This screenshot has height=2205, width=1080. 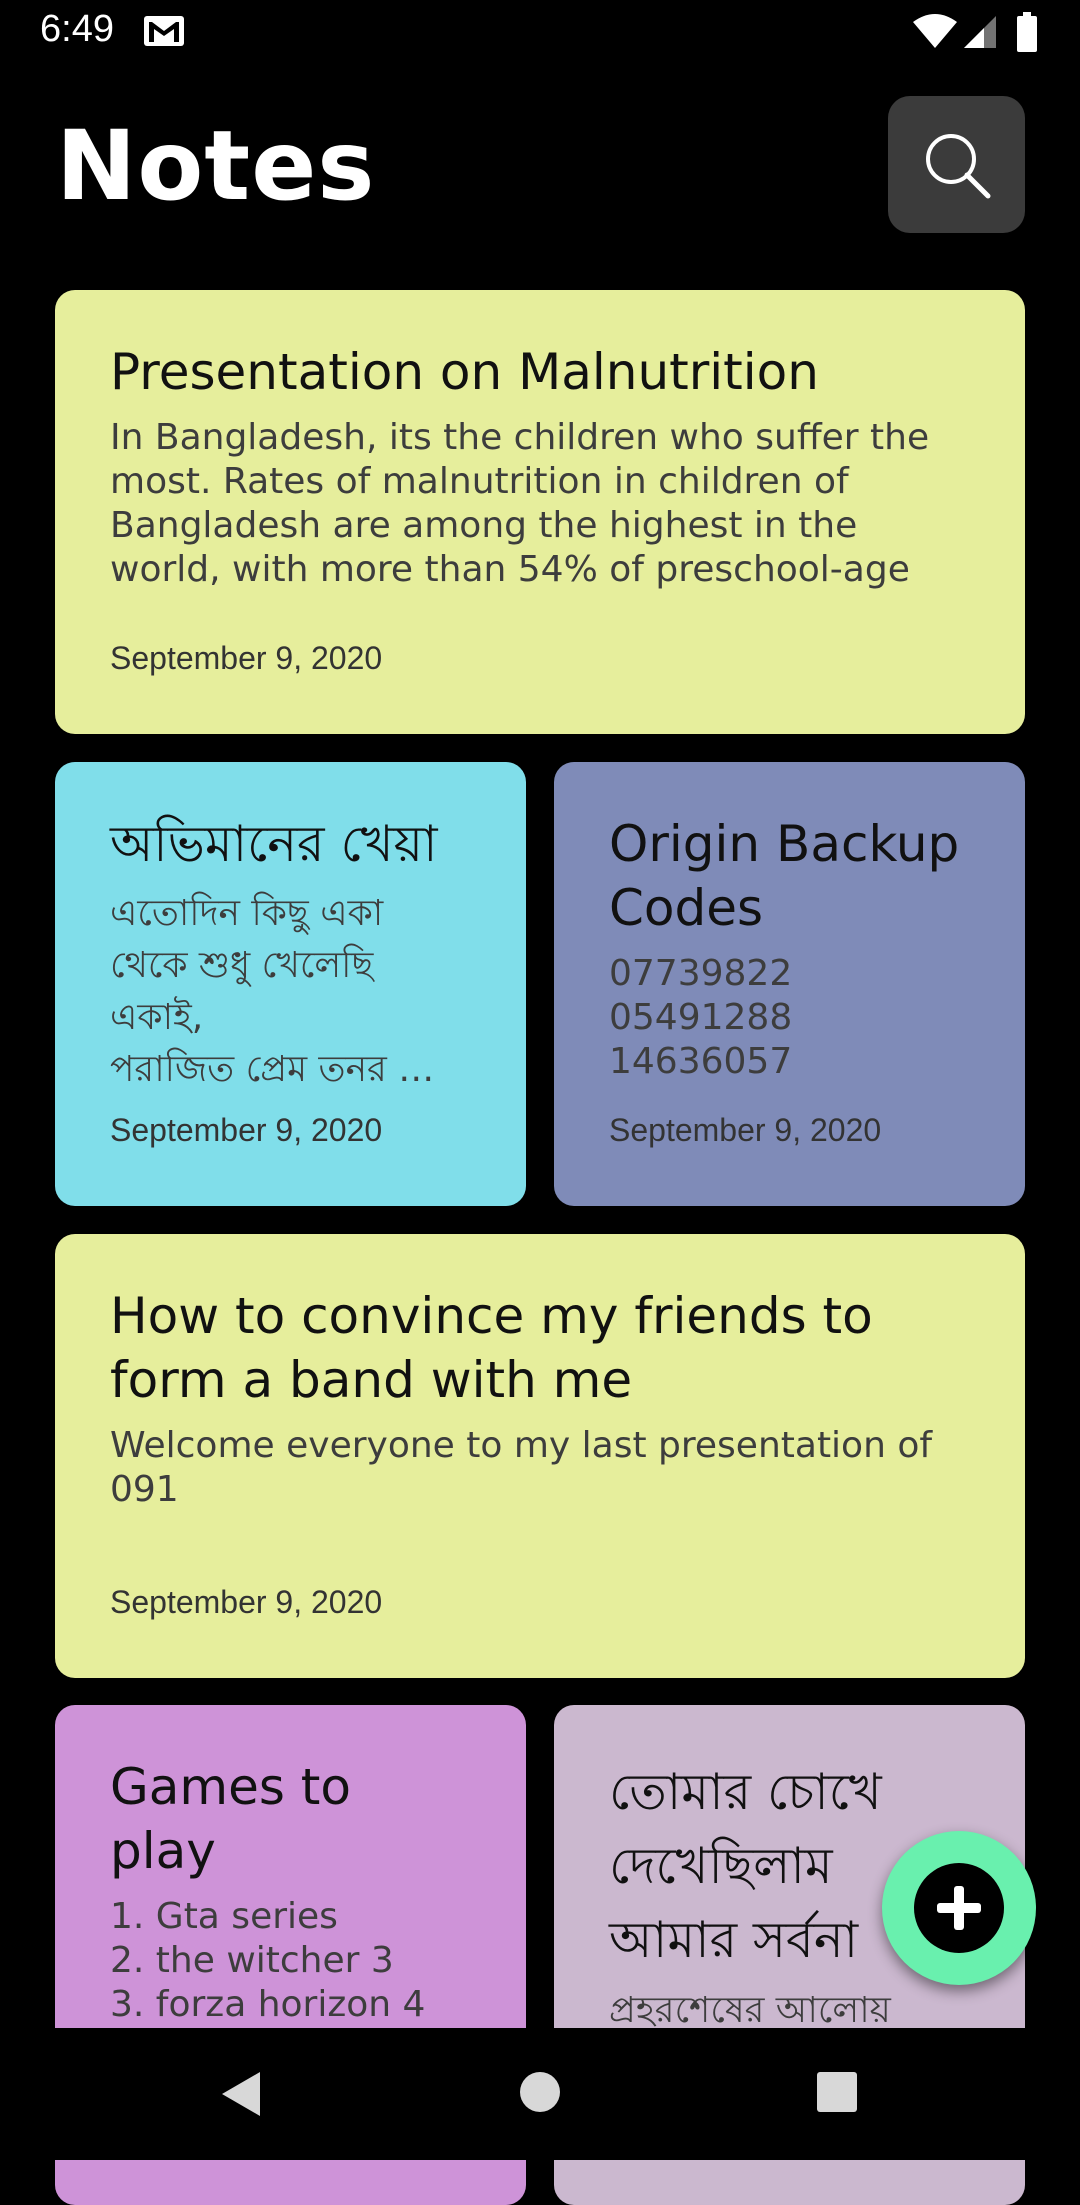 I want to click on signal-icon, so click(x=980, y=32).